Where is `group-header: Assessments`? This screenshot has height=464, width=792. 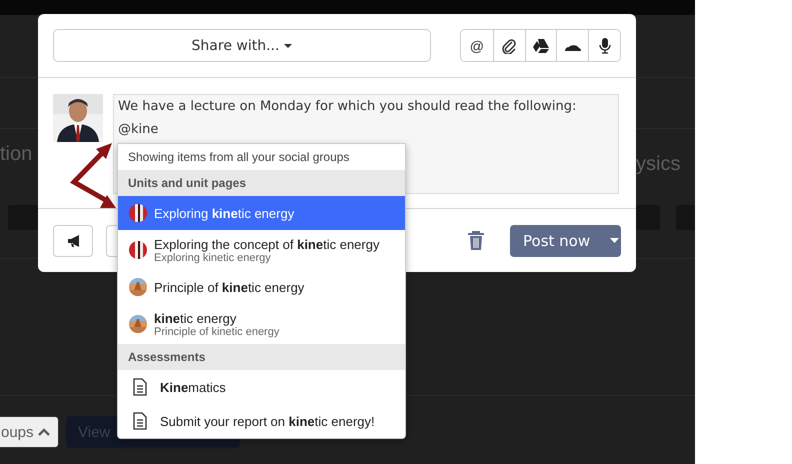 group-header: Assessments is located at coordinates (261, 357).